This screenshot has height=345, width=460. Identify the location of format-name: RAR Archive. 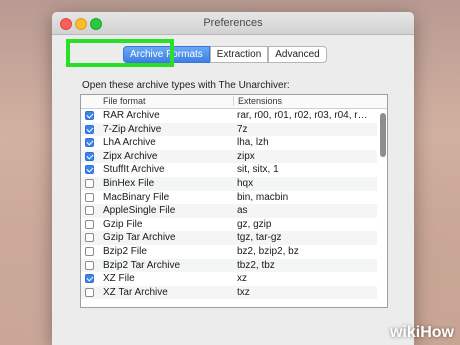
(131, 115).